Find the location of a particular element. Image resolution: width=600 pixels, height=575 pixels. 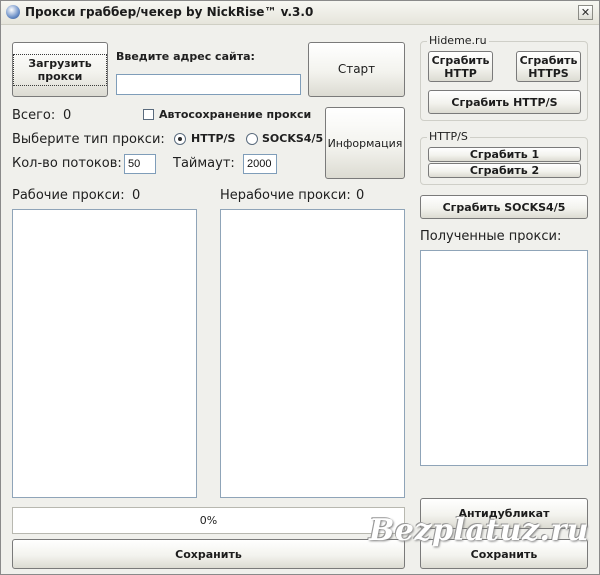

load-proxies-label: Загрузить прокси is located at coordinates (60, 69).